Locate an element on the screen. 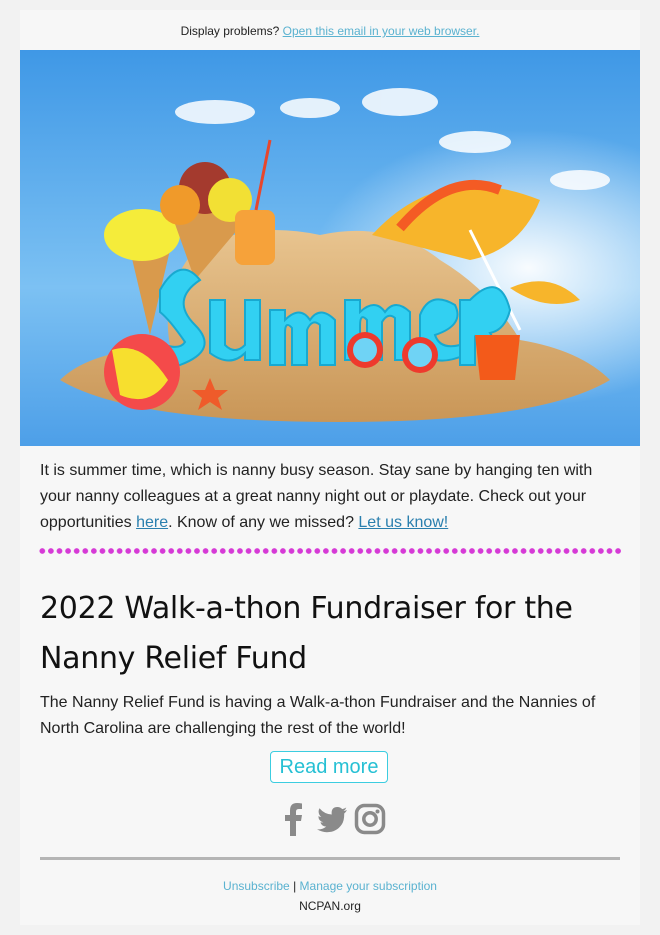 This screenshot has height=935, width=660. here-link: here is located at coordinates (152, 522).